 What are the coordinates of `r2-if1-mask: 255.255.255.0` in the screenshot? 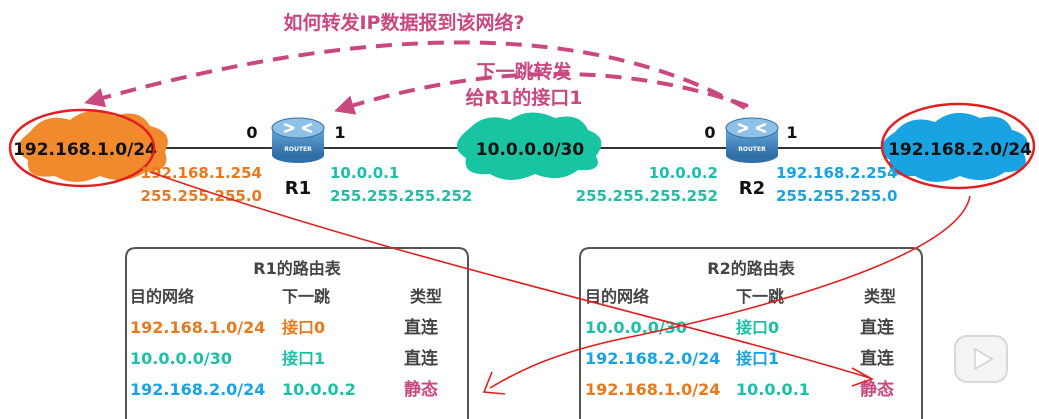 It's located at (836, 196).